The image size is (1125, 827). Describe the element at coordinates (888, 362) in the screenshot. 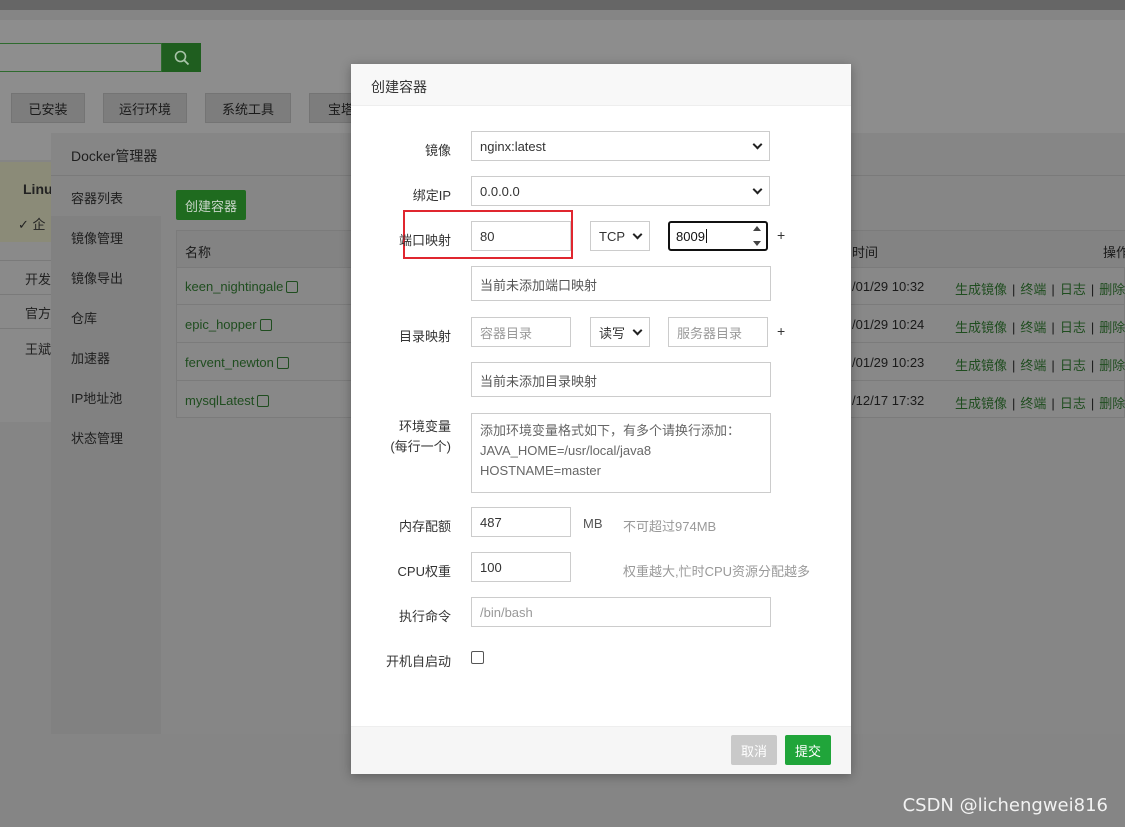

I see `table-row-time: /01/29 10:23` at that location.